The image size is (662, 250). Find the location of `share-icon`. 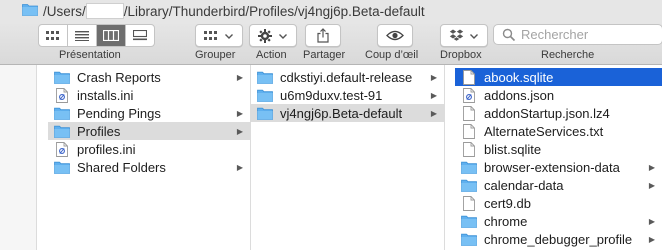

share-icon is located at coordinates (323, 35).